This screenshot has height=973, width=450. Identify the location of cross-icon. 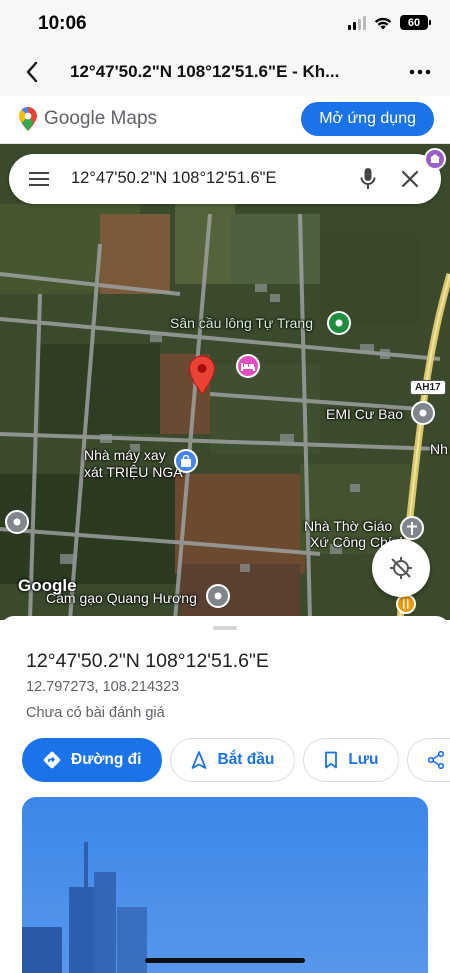
(412, 528).